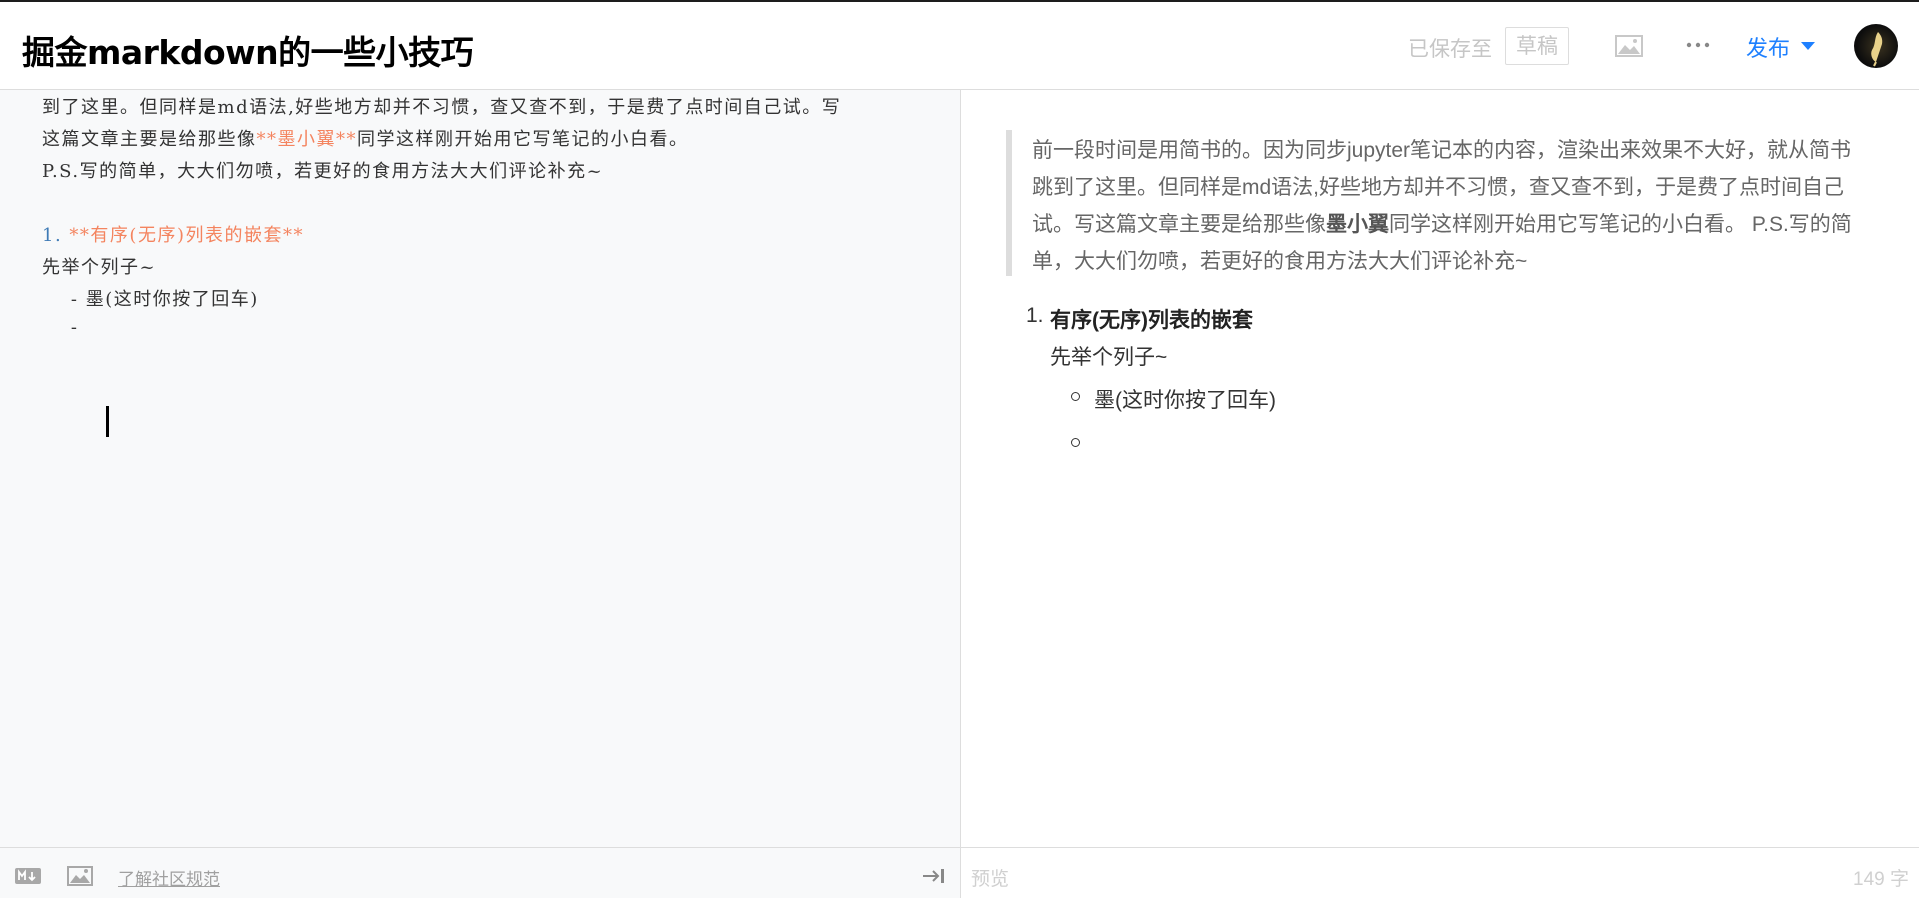 The height and width of the screenshot is (898, 1919). What do you see at coordinates (480, 873) in the screenshot?
I see `editor-footer-left: 了解社区规范` at bounding box center [480, 873].